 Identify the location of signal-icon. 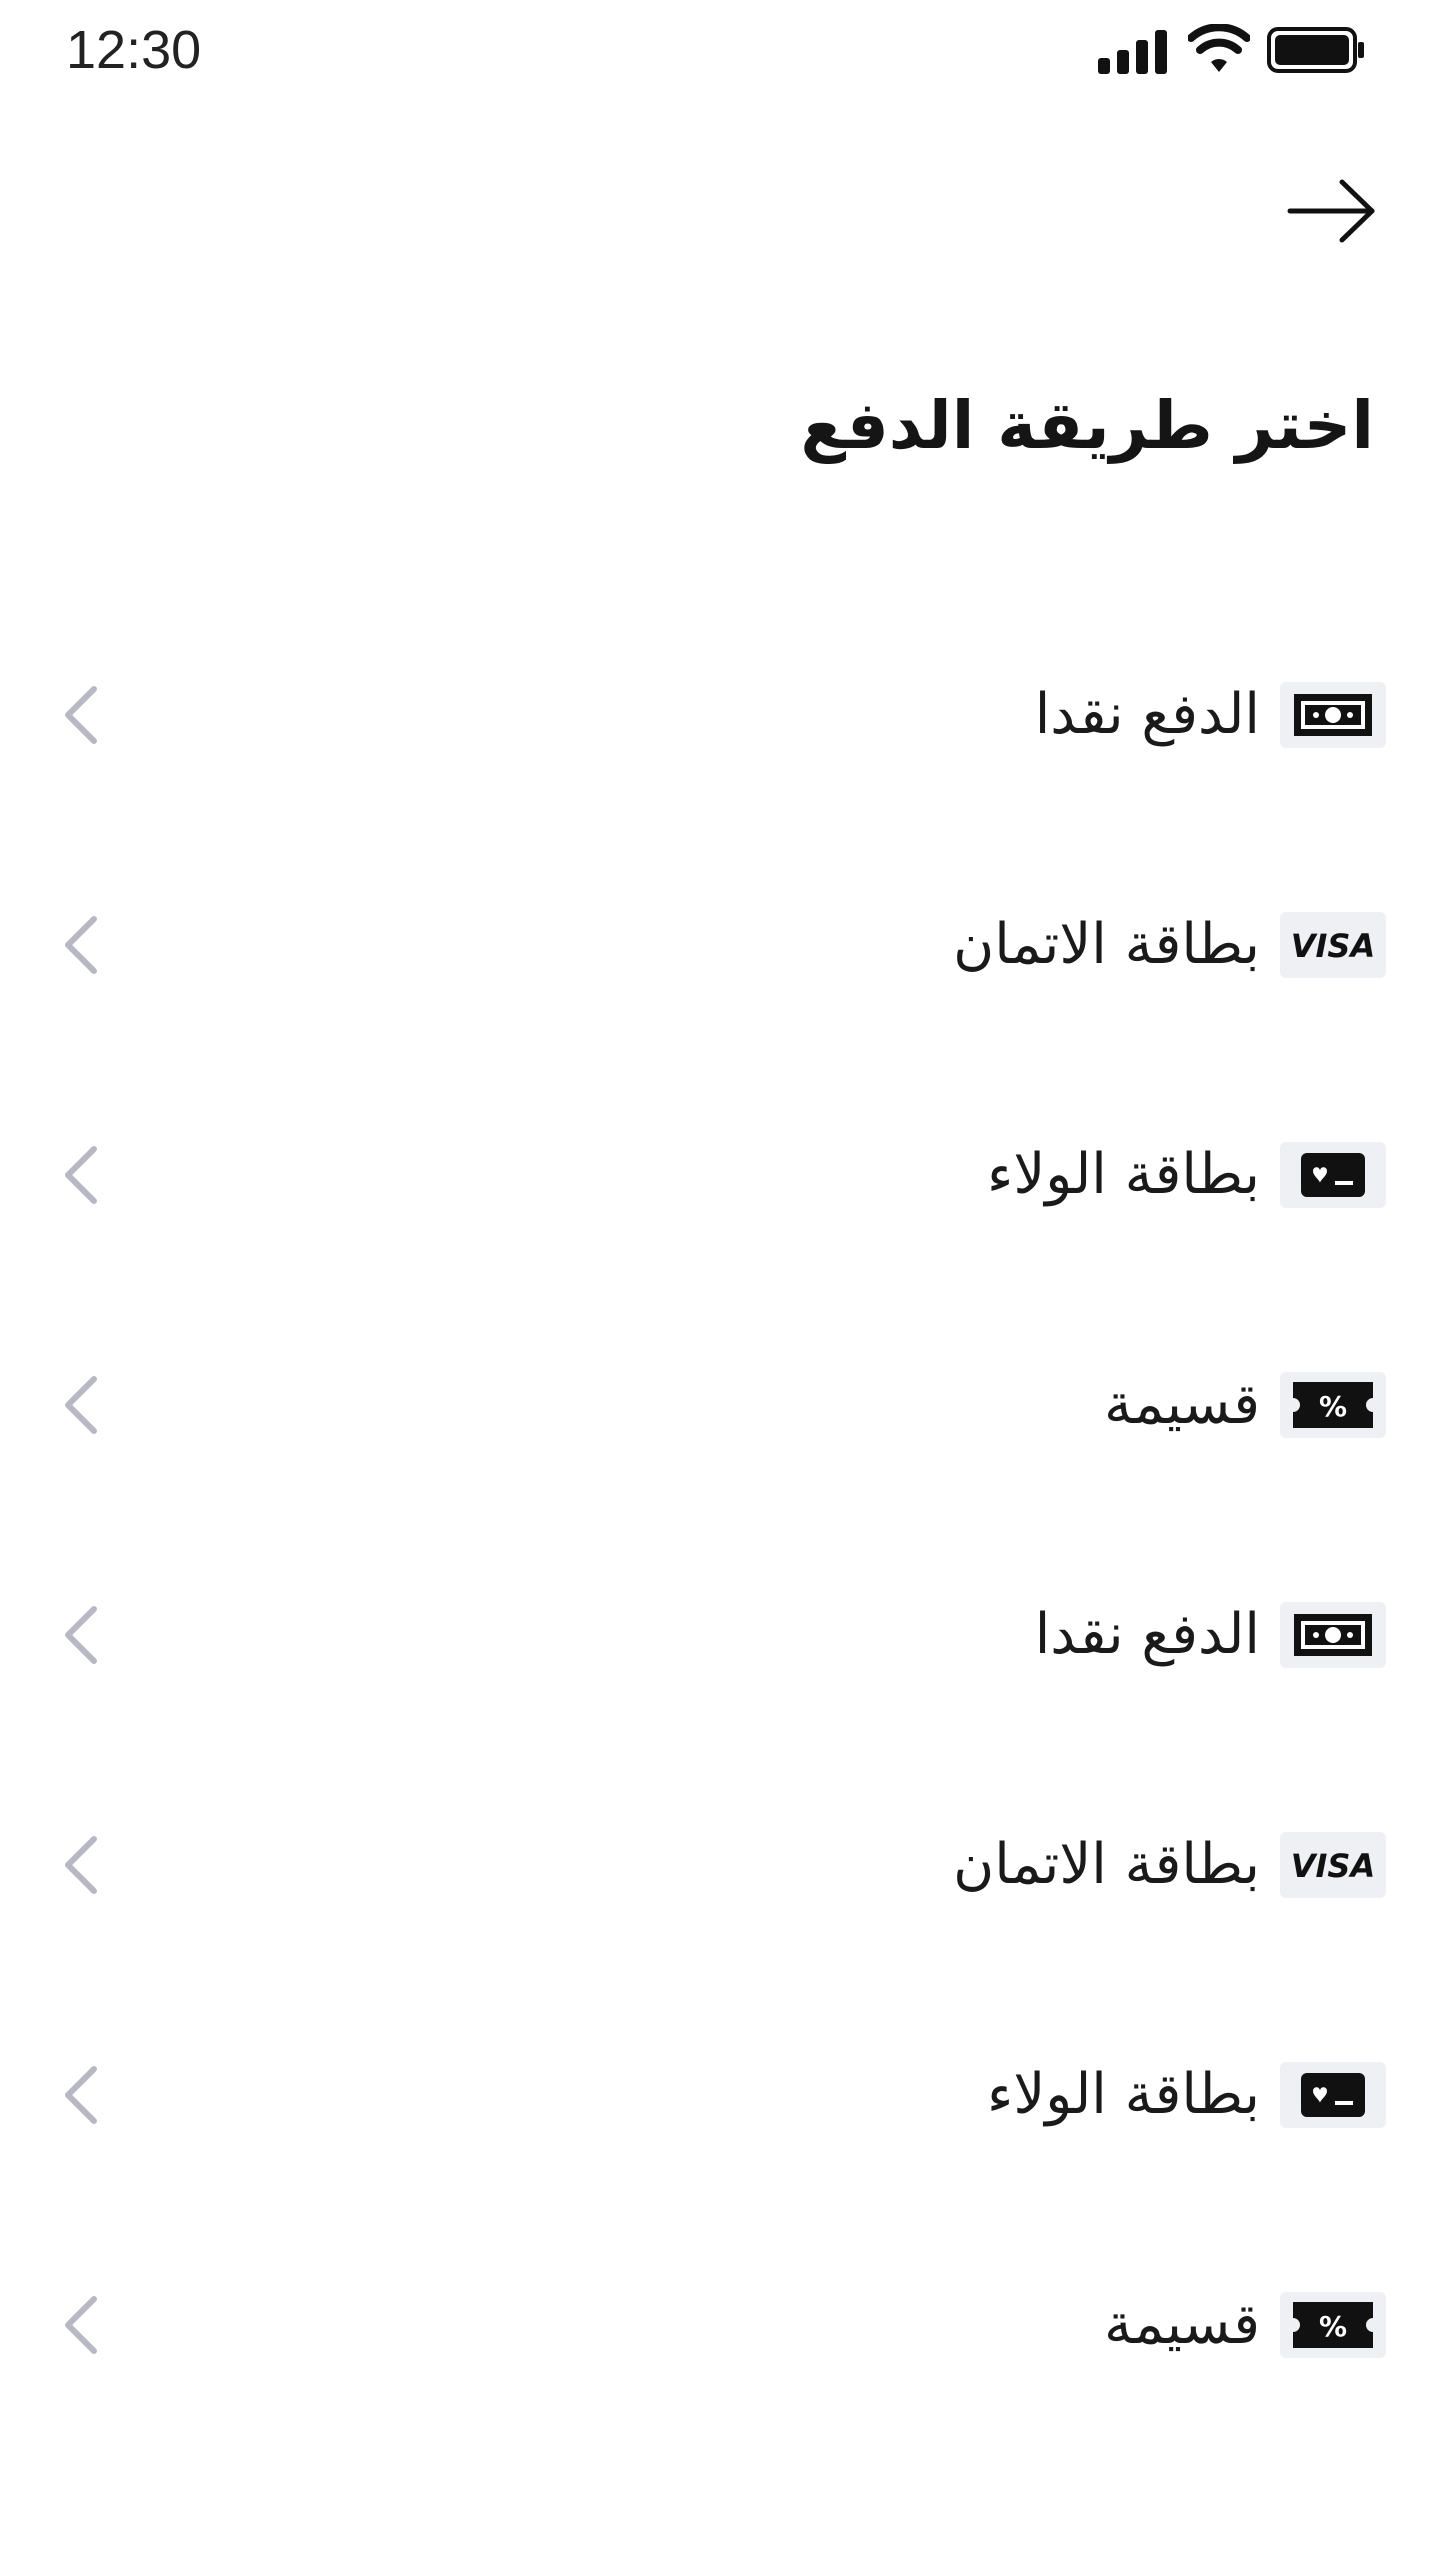
(1132, 52).